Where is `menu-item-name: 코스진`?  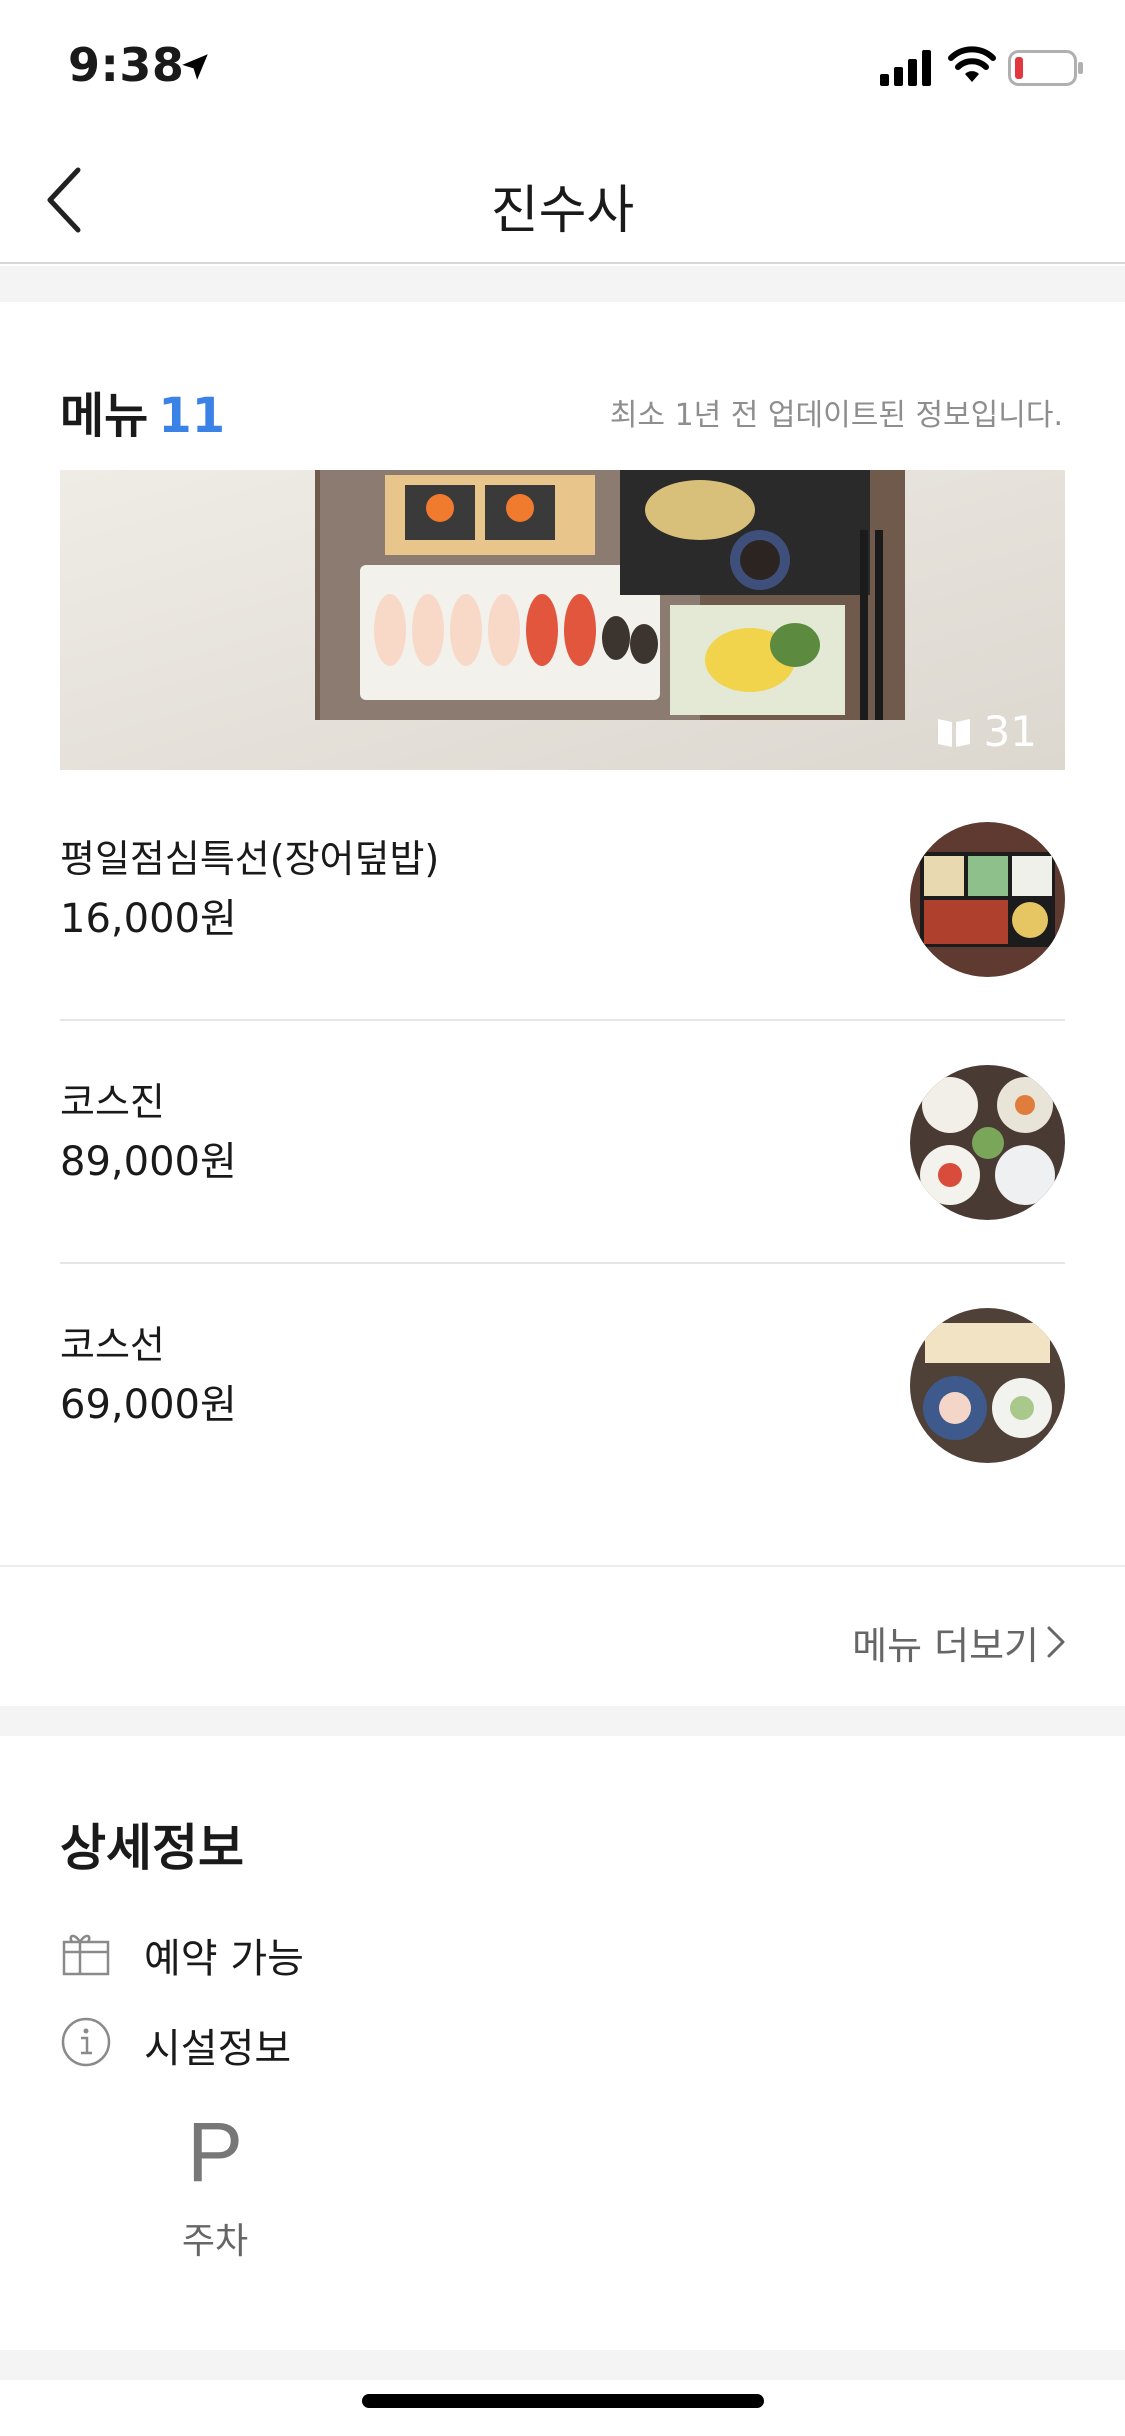
menu-item-name: 코스진 is located at coordinates (112, 1102).